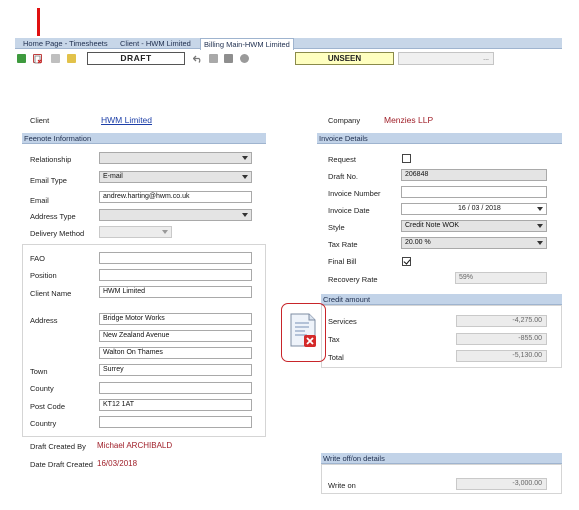 Image resolution: width=579 pixels, height=510 pixels. What do you see at coordinates (126, 120) in the screenshot?
I see `client-link: HWM Limited` at bounding box center [126, 120].